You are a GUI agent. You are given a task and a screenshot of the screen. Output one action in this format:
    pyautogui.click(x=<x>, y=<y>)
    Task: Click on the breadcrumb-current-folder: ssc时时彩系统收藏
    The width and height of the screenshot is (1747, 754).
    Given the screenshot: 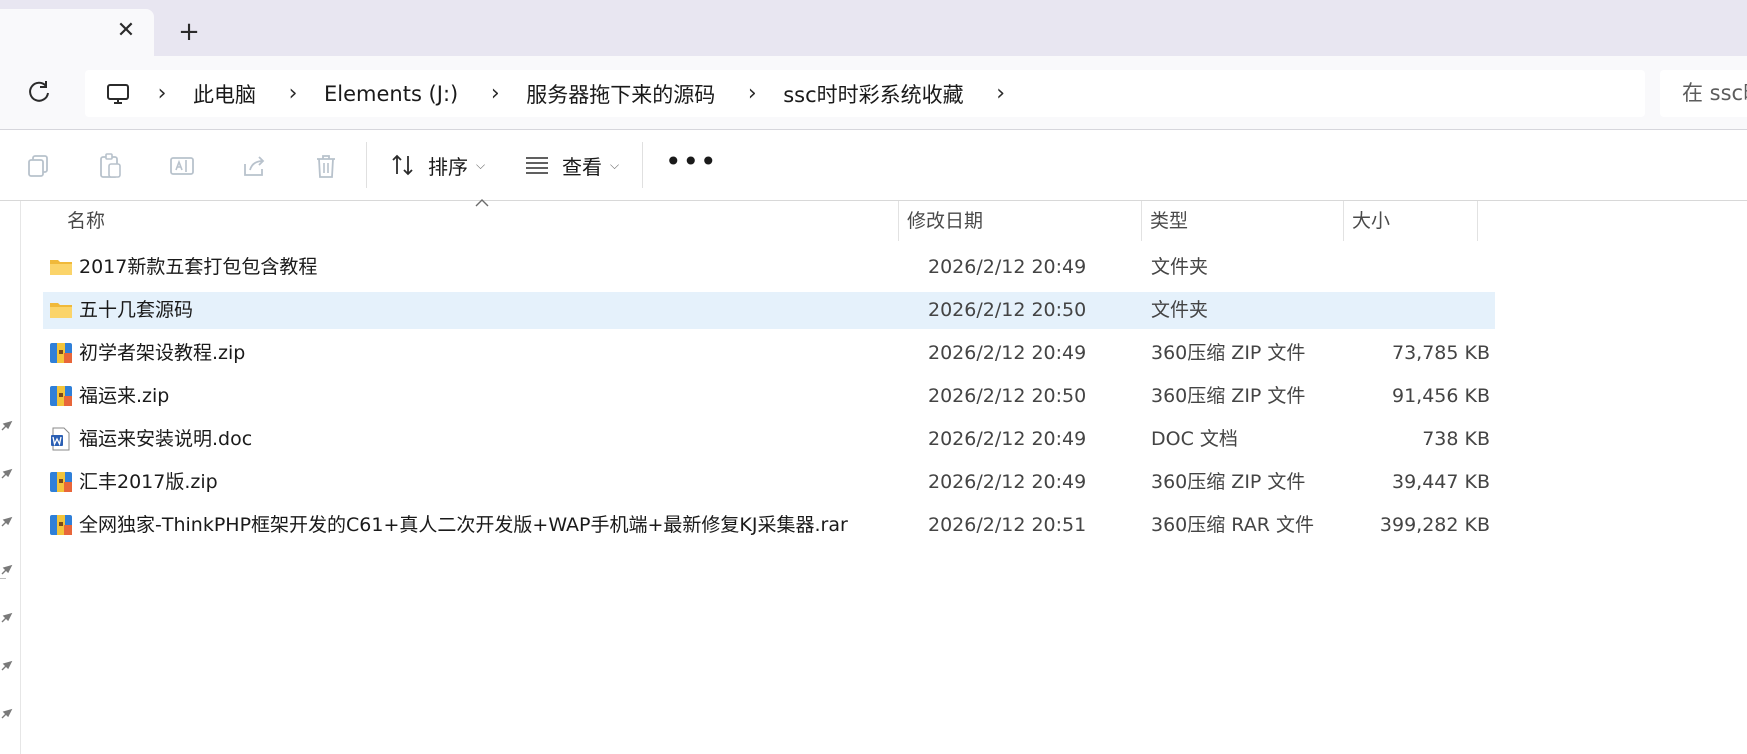 What is the action you would take?
    pyautogui.click(x=873, y=94)
    